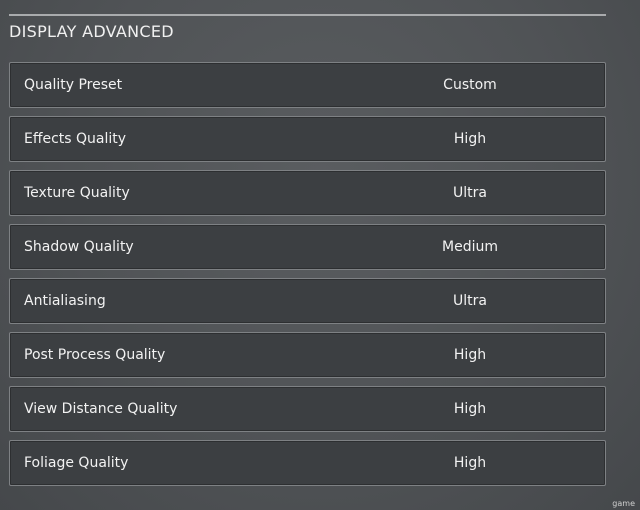 This screenshot has width=640, height=510. What do you see at coordinates (623, 503) in the screenshot?
I see `watermark: game` at bounding box center [623, 503].